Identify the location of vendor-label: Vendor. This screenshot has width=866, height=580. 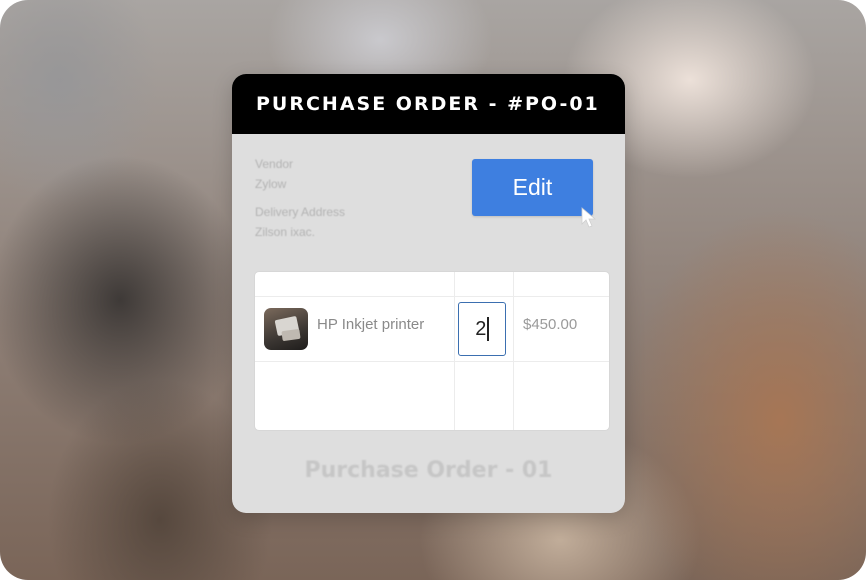
(274, 164).